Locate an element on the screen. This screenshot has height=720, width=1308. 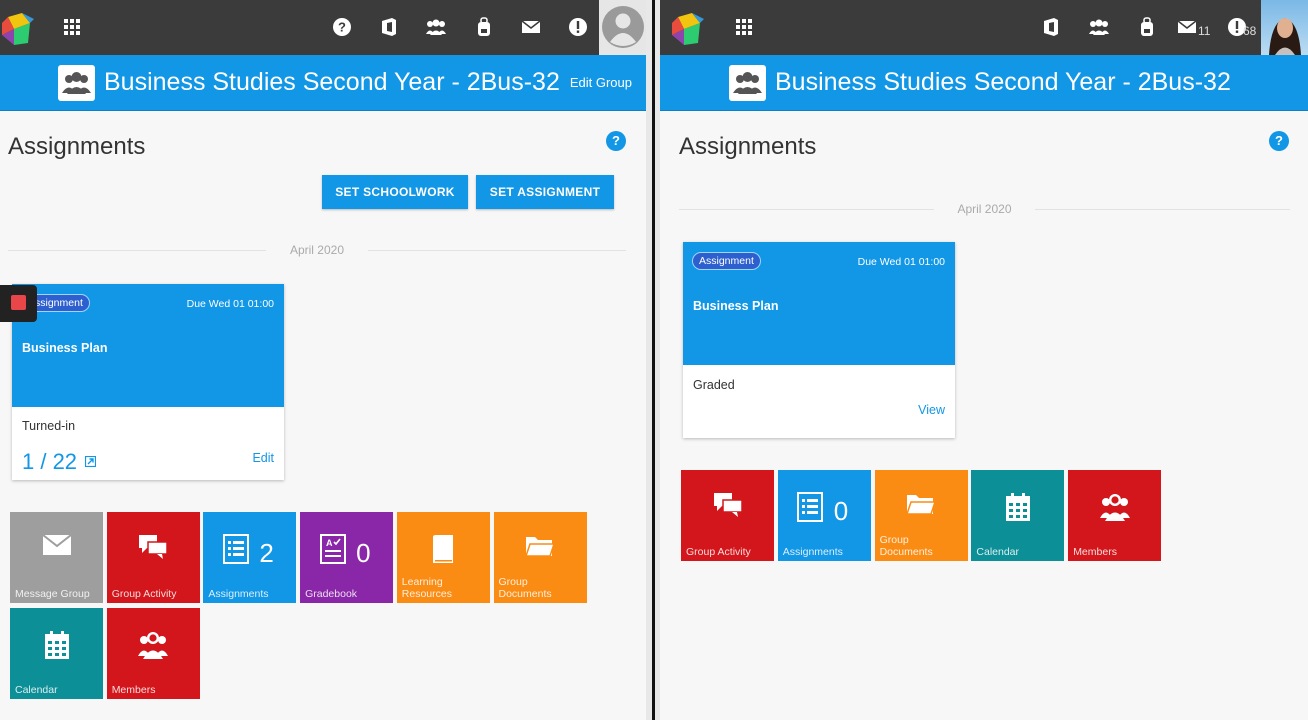
tile-label: Gradebook is located at coordinates (331, 594).